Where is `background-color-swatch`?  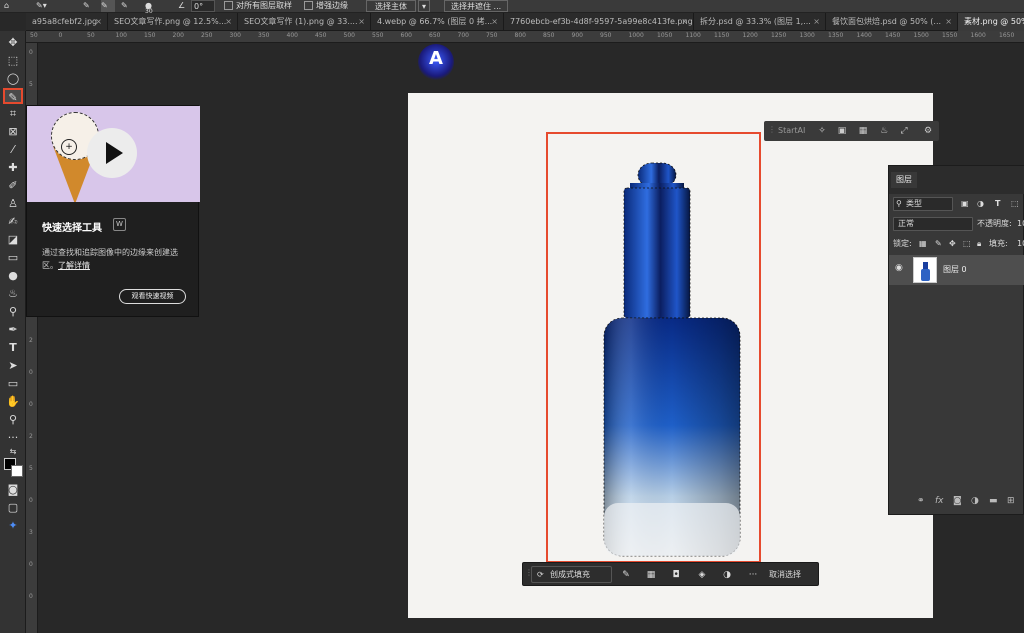 background-color-swatch is located at coordinates (17, 471).